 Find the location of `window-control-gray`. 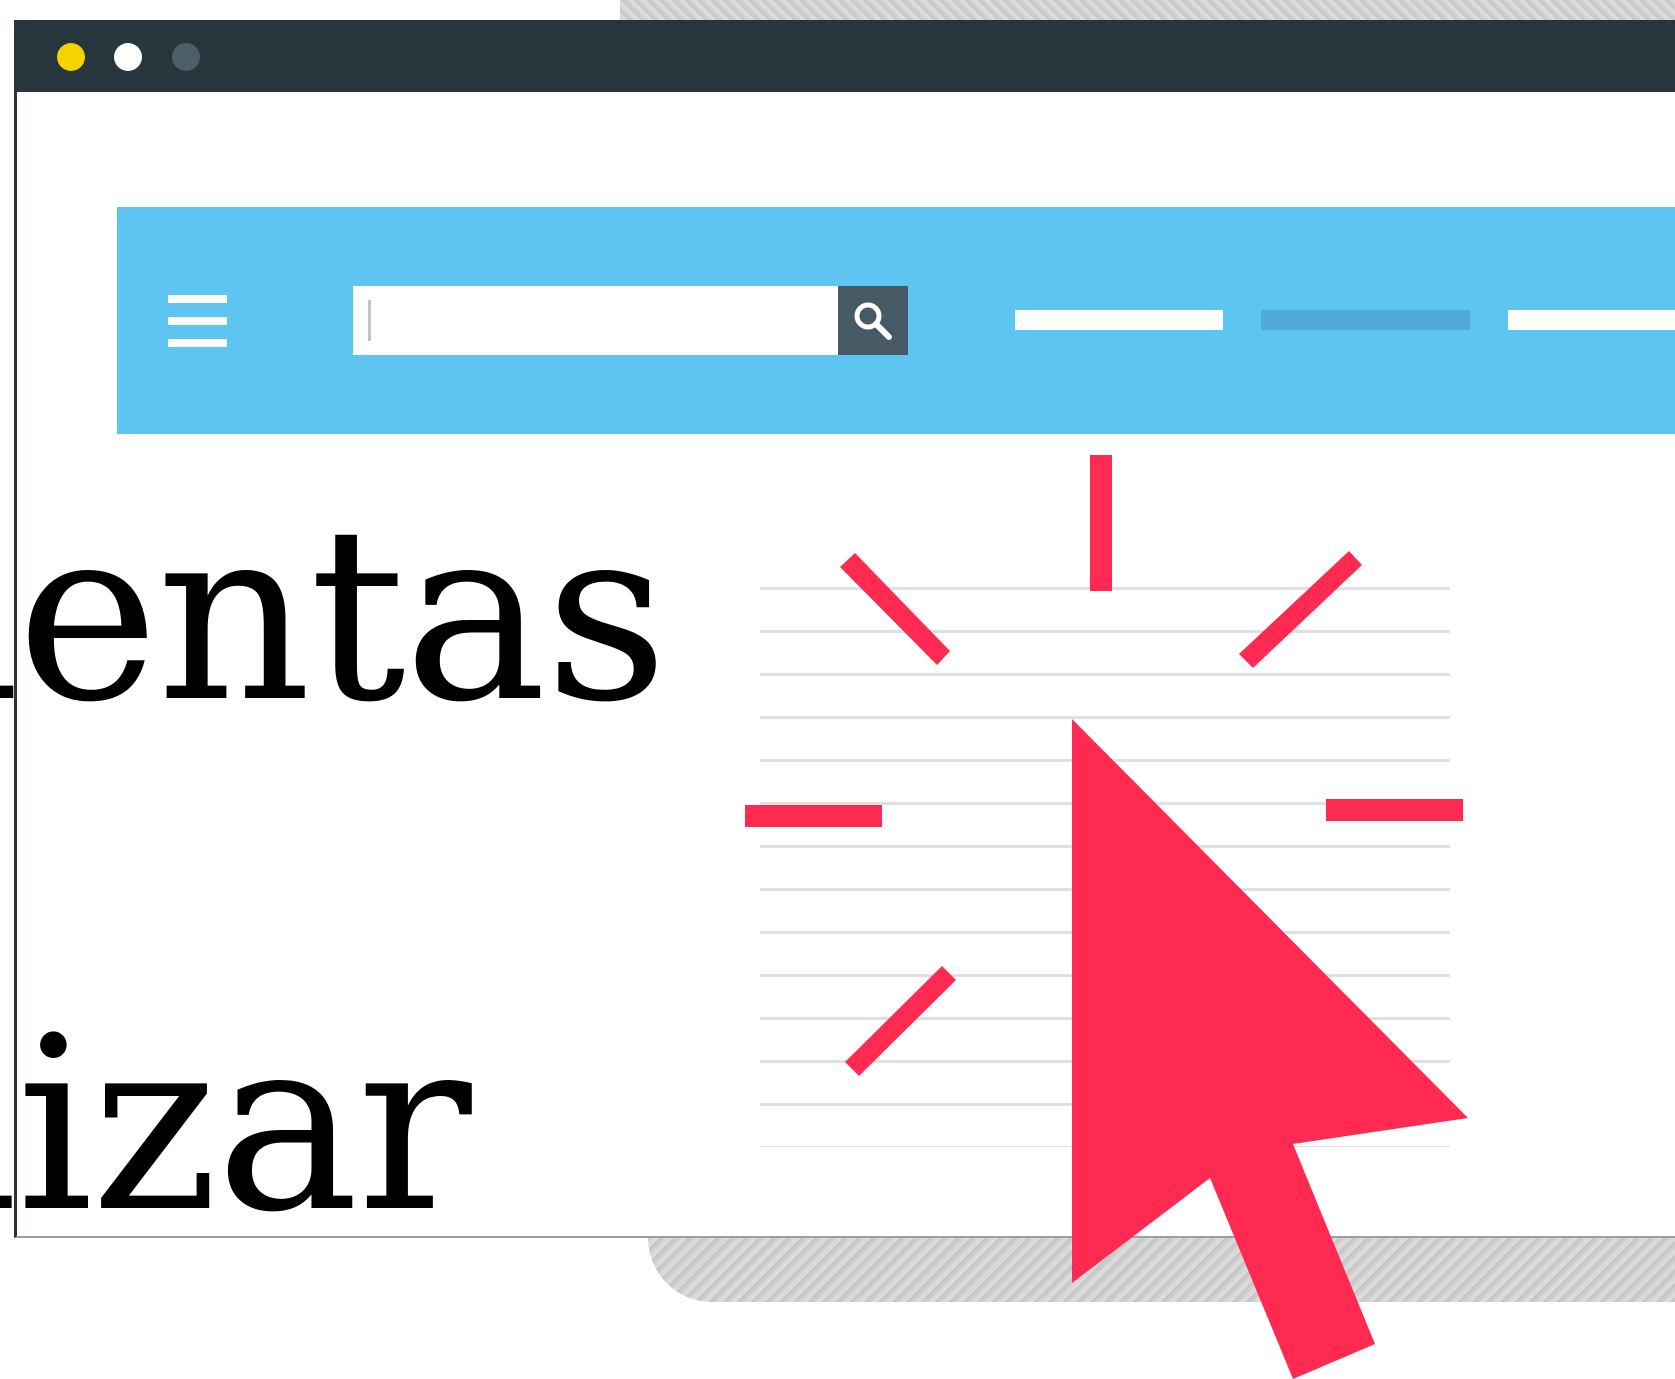

window-control-gray is located at coordinates (186, 57).